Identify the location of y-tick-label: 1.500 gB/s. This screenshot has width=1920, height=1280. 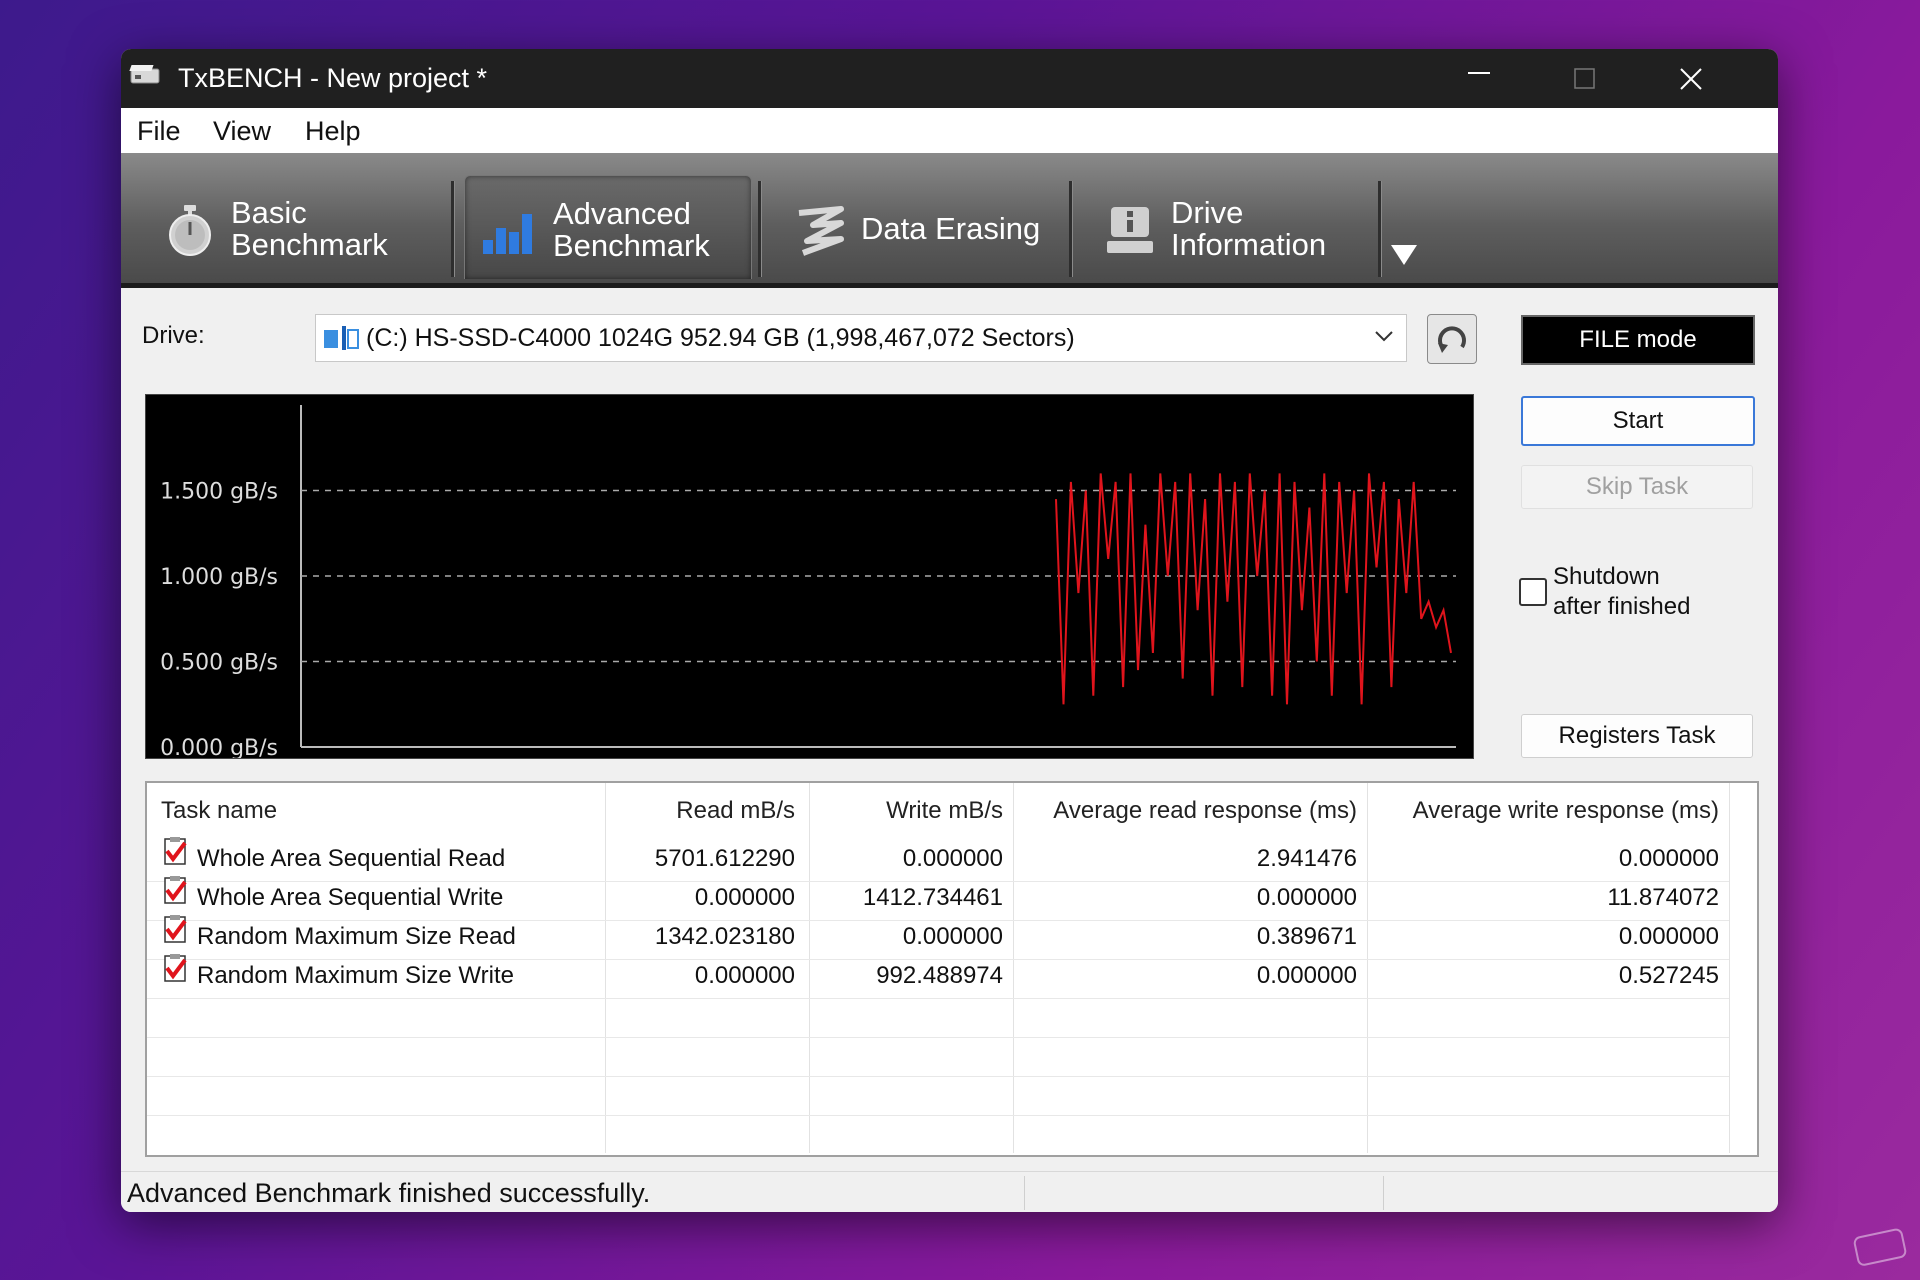
(219, 492).